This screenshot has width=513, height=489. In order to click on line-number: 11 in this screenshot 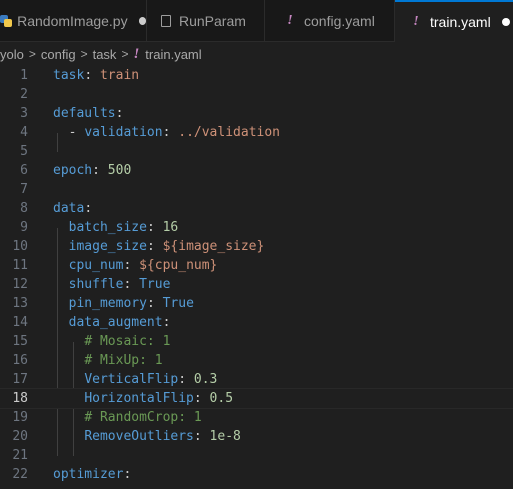, I will do `click(20, 265)`.